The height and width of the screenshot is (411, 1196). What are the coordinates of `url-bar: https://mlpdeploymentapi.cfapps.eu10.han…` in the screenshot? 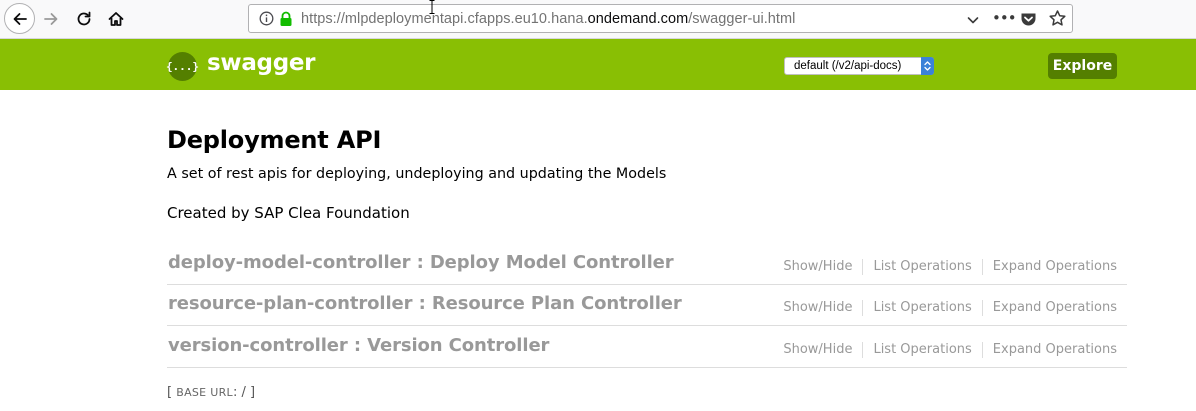 It's located at (660, 18).